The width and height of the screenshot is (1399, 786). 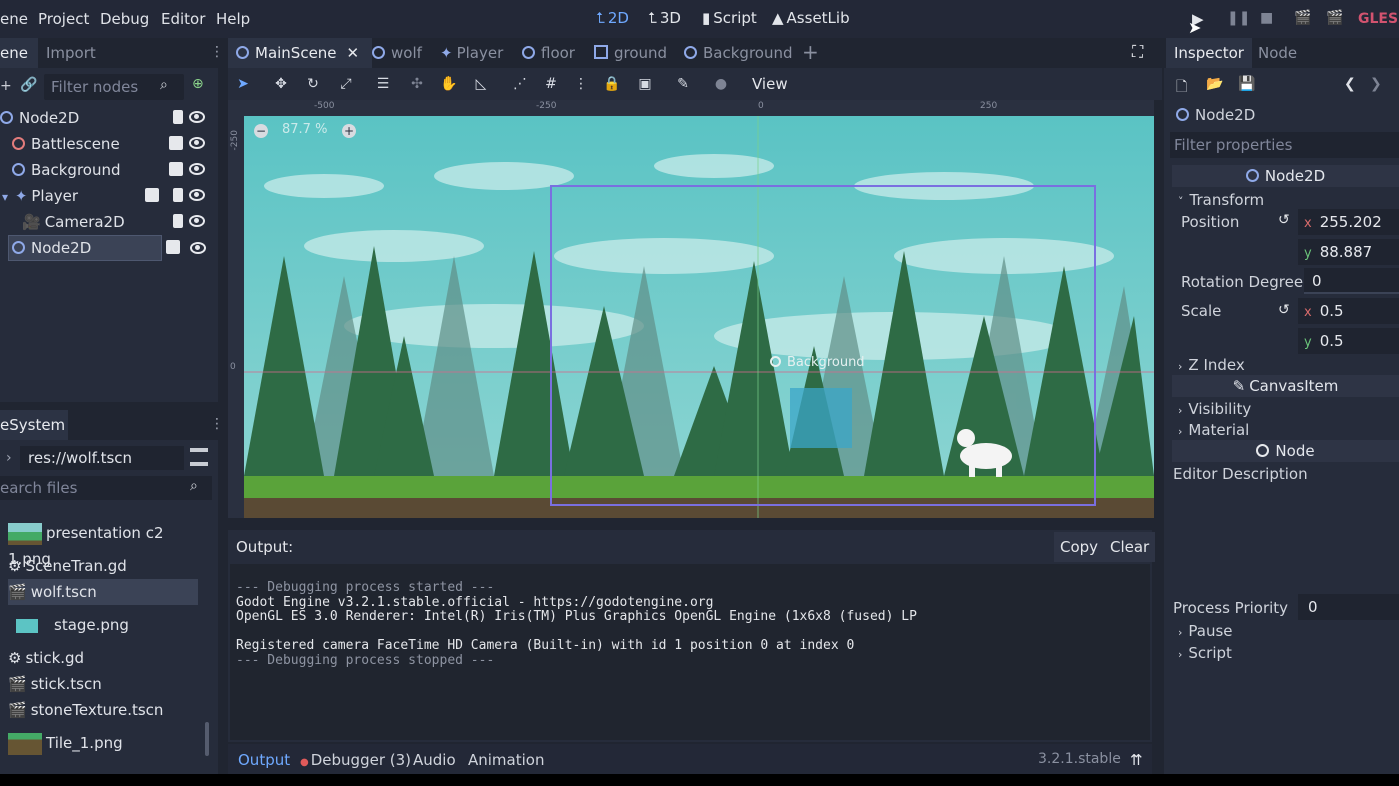 I want to click on search-files-input: earch files ⌕, so click(x=106, y=488).